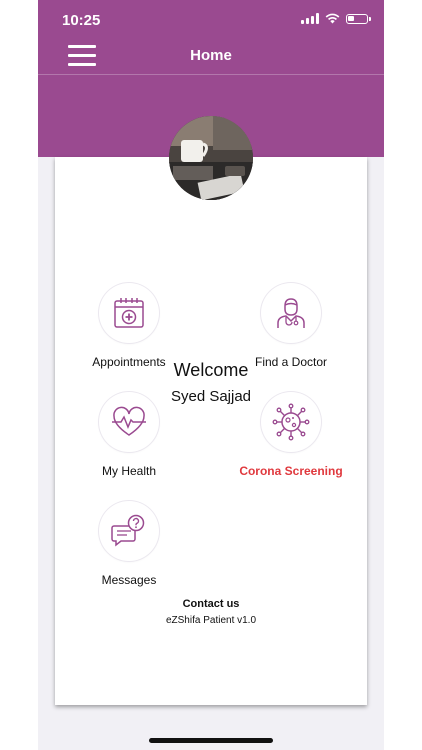 The width and height of the screenshot is (422, 750). I want to click on wifi-icon, so click(332, 18).